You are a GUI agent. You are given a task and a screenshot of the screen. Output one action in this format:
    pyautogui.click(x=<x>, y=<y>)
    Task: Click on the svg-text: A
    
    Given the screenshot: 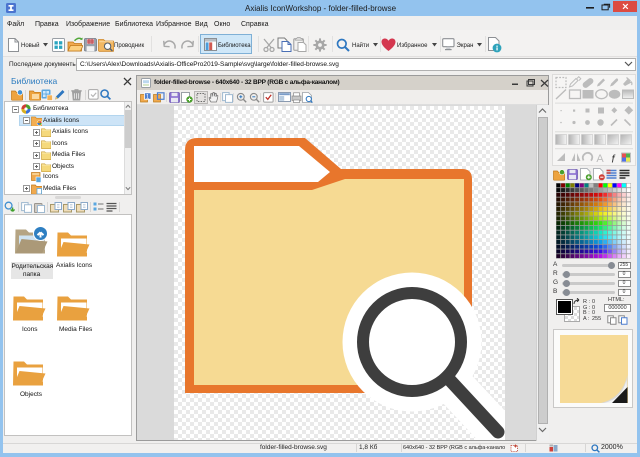 What is the action you would take?
    pyautogui.click(x=600, y=159)
    